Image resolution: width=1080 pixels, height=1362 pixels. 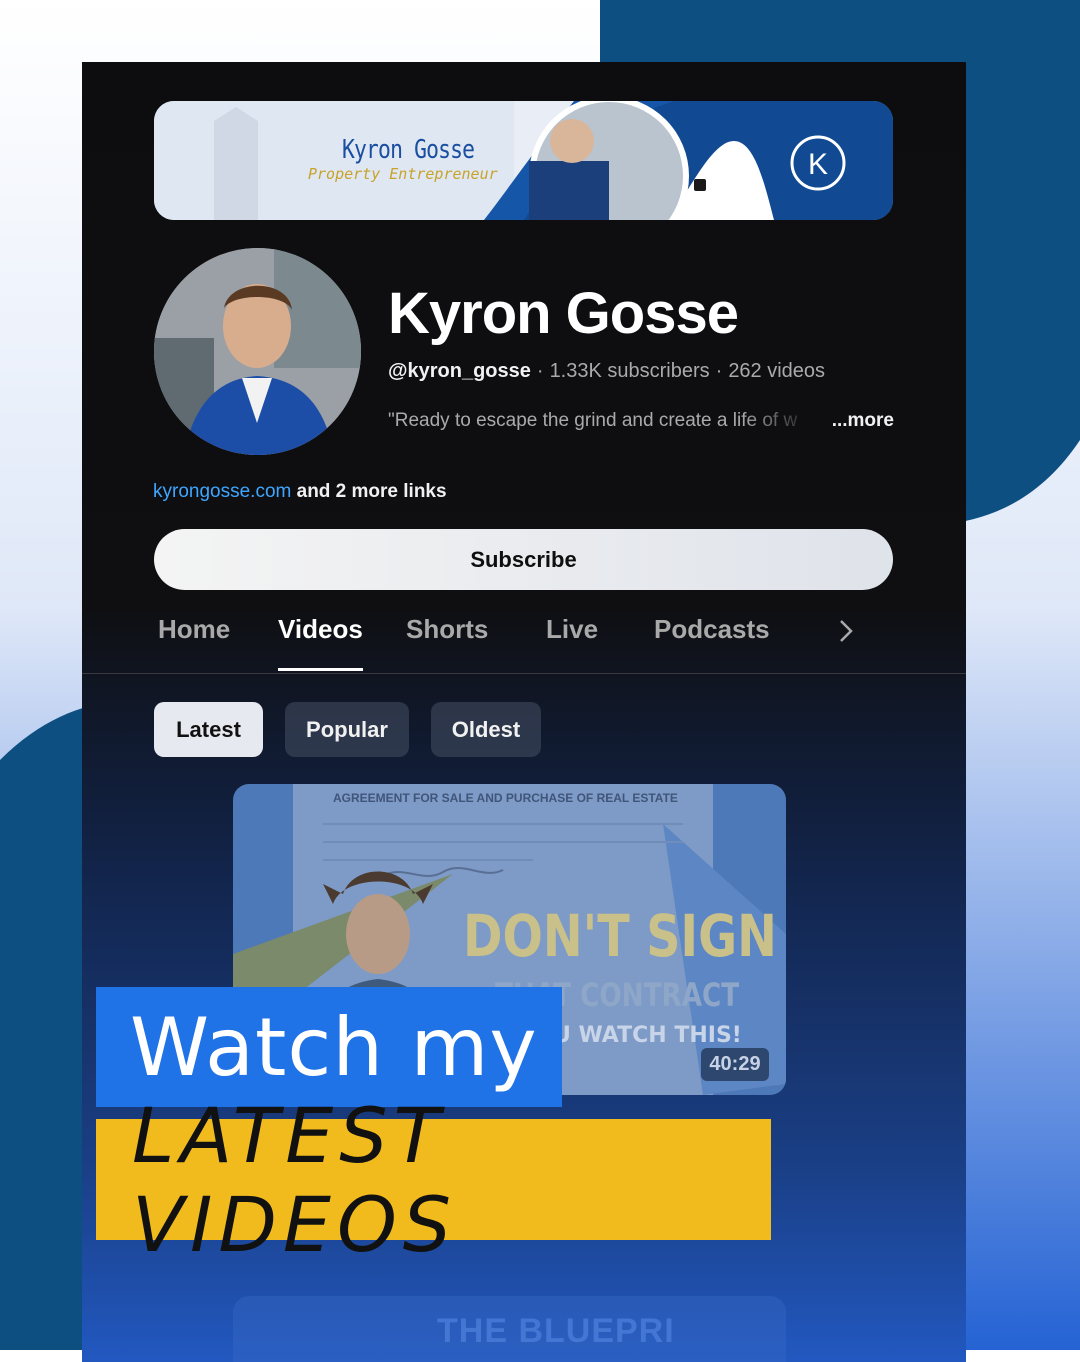 What do you see at coordinates (347, 729) in the screenshot?
I see `filter-popular: Popular` at bounding box center [347, 729].